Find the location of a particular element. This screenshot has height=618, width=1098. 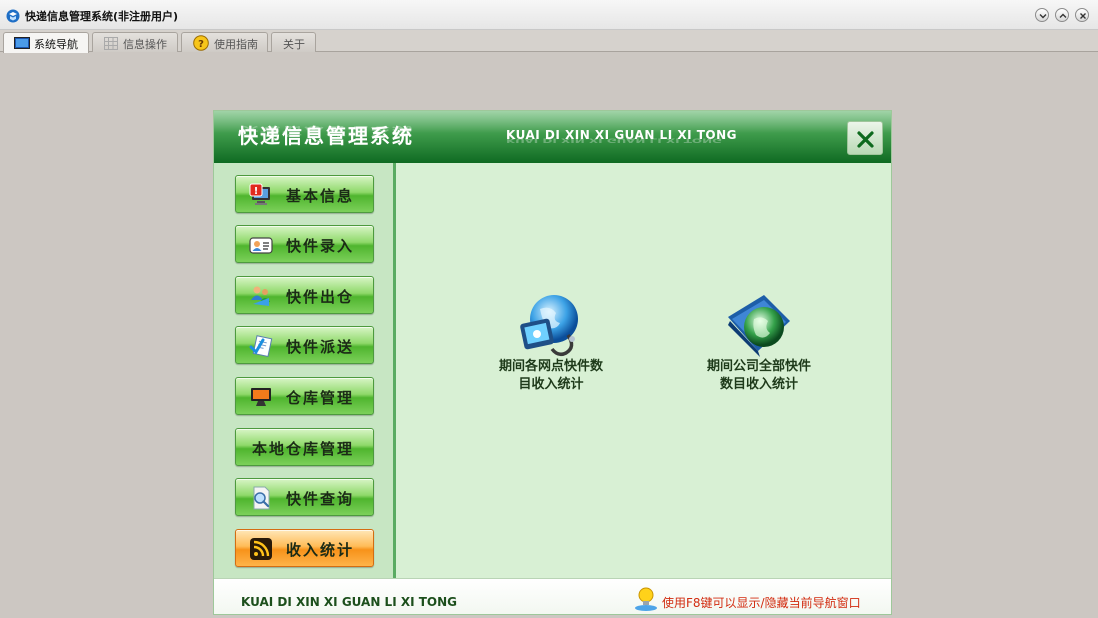

item-label-line2: 目收入统计 is located at coordinates (551, 384).